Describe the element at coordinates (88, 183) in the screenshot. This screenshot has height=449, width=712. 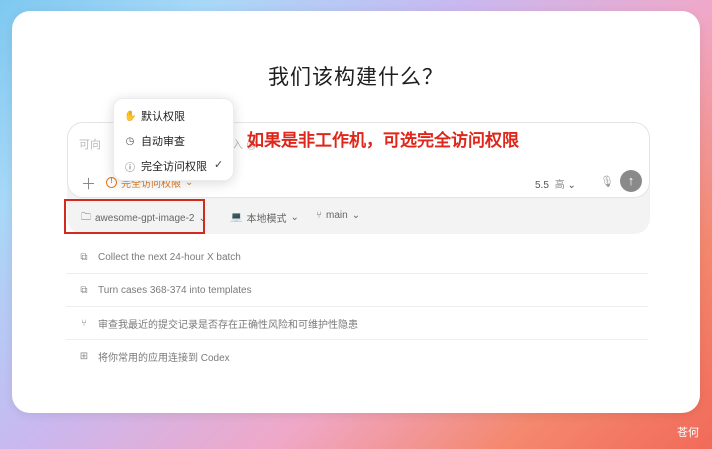
I see `add-attachment-icon: ＋` at that location.